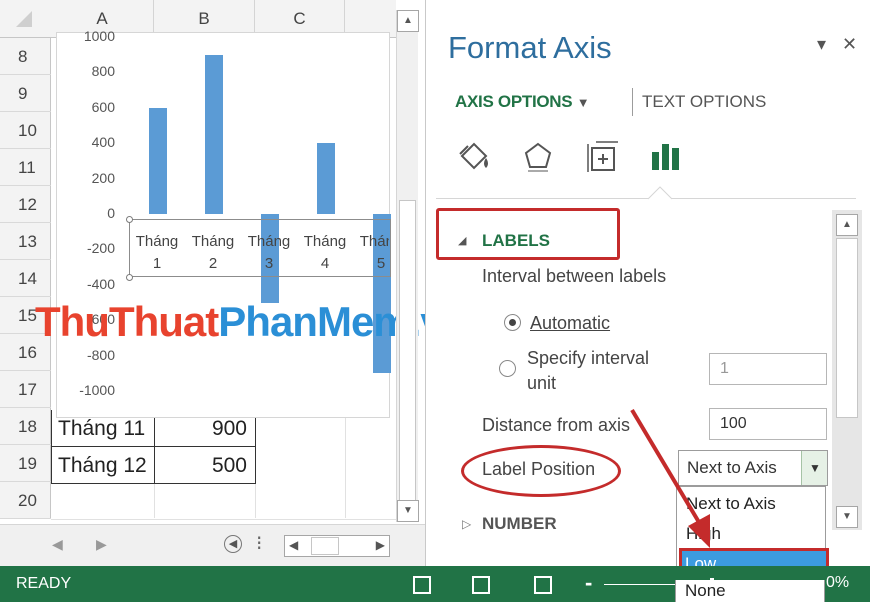 Image resolution: width=870 pixels, height=602 pixels. I want to click on annotation-arrow, so click(670, 478).